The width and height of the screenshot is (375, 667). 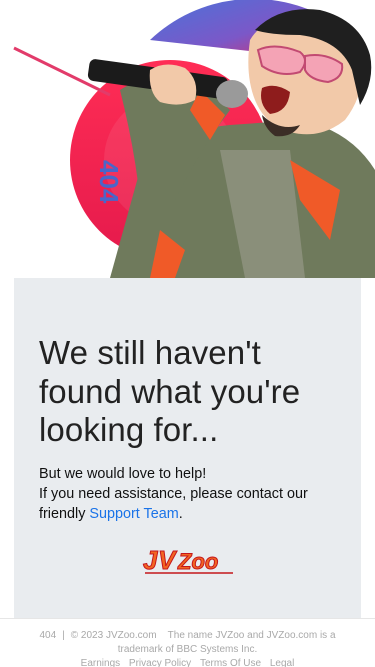 I want to click on footer-code: 404, so click(x=48, y=635).